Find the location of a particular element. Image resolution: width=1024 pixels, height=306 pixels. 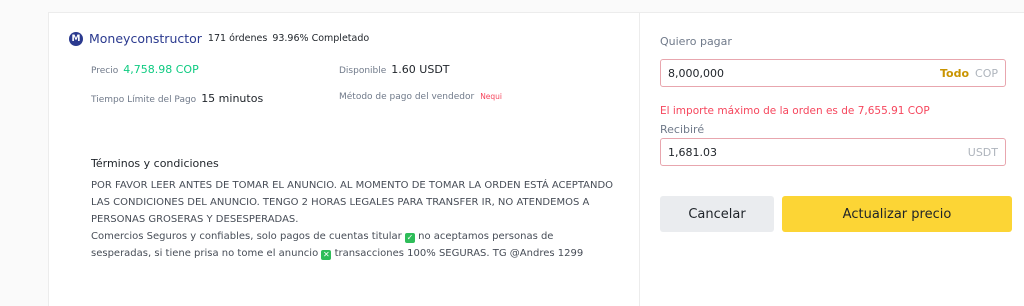

payment-method-label: Método de pago del vendedor is located at coordinates (407, 97).